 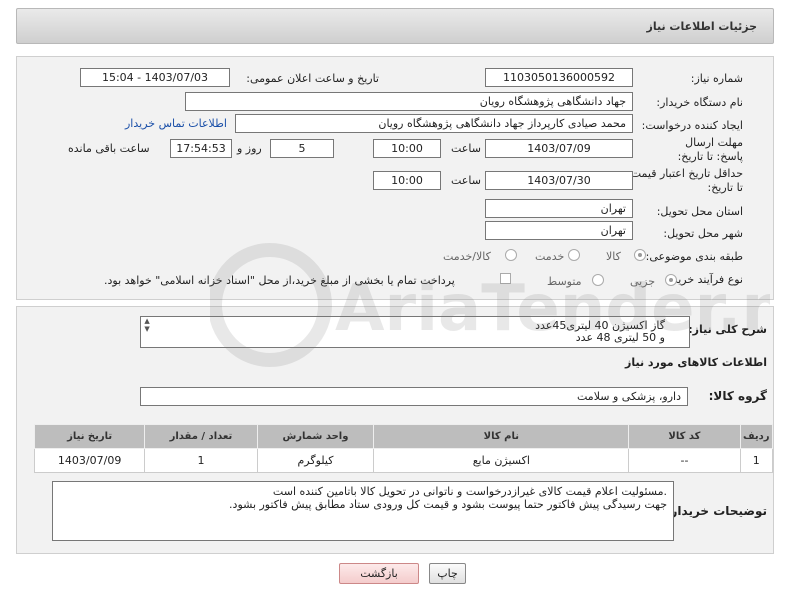 I want to click on cell-goods-name: اکسیژن مایع, so click(x=501, y=460).